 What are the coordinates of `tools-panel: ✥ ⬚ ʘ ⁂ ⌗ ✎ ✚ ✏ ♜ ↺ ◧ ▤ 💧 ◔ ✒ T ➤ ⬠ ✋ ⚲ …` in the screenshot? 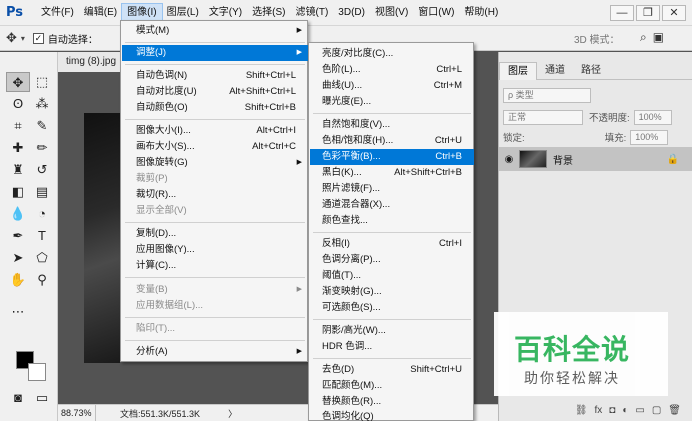 It's located at (29, 236).